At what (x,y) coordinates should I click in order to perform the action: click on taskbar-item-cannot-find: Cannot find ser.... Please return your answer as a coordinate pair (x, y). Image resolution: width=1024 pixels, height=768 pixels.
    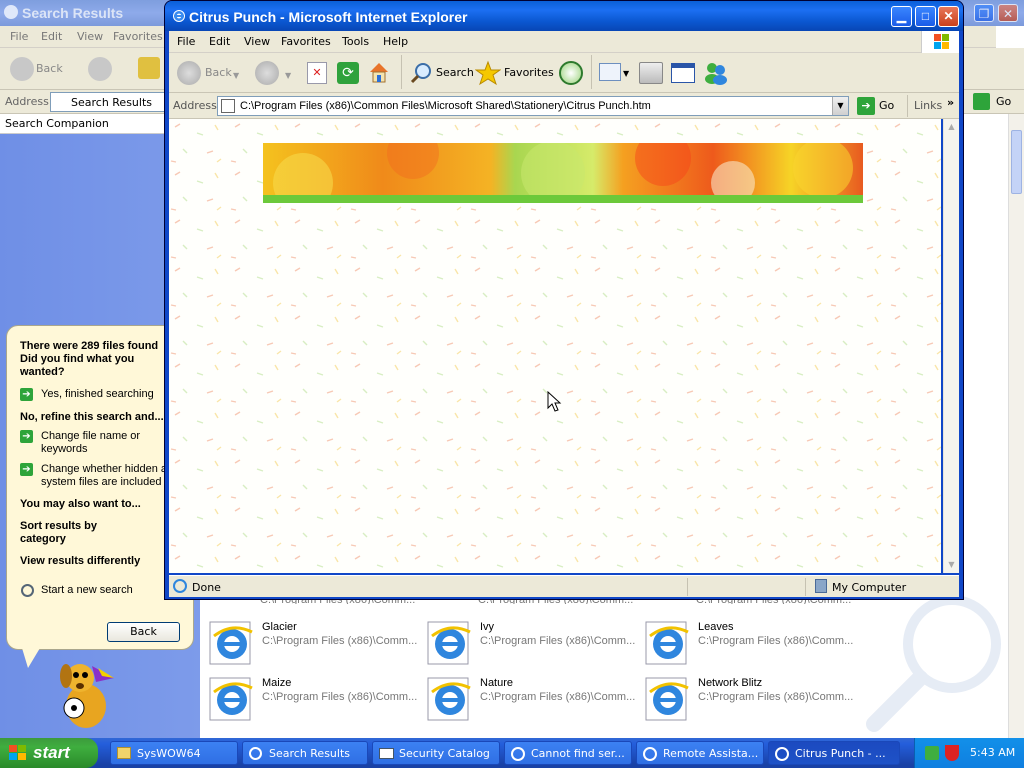
    Looking at the image, I should click on (568, 753).